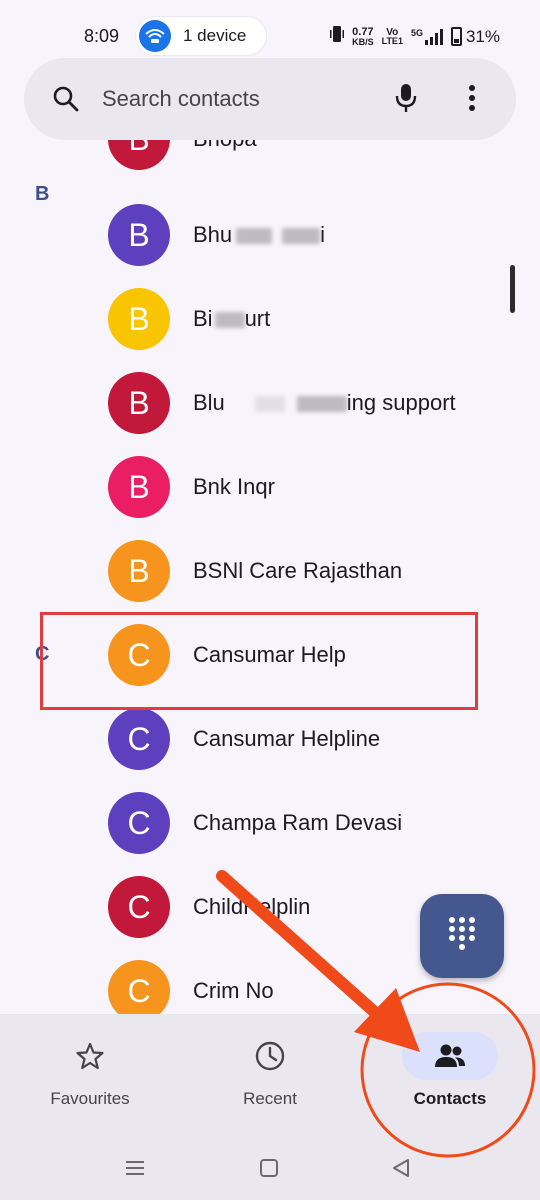 Image resolution: width=540 pixels, height=1200 pixels. What do you see at coordinates (66, 101) in the screenshot?
I see `search-icon` at bounding box center [66, 101].